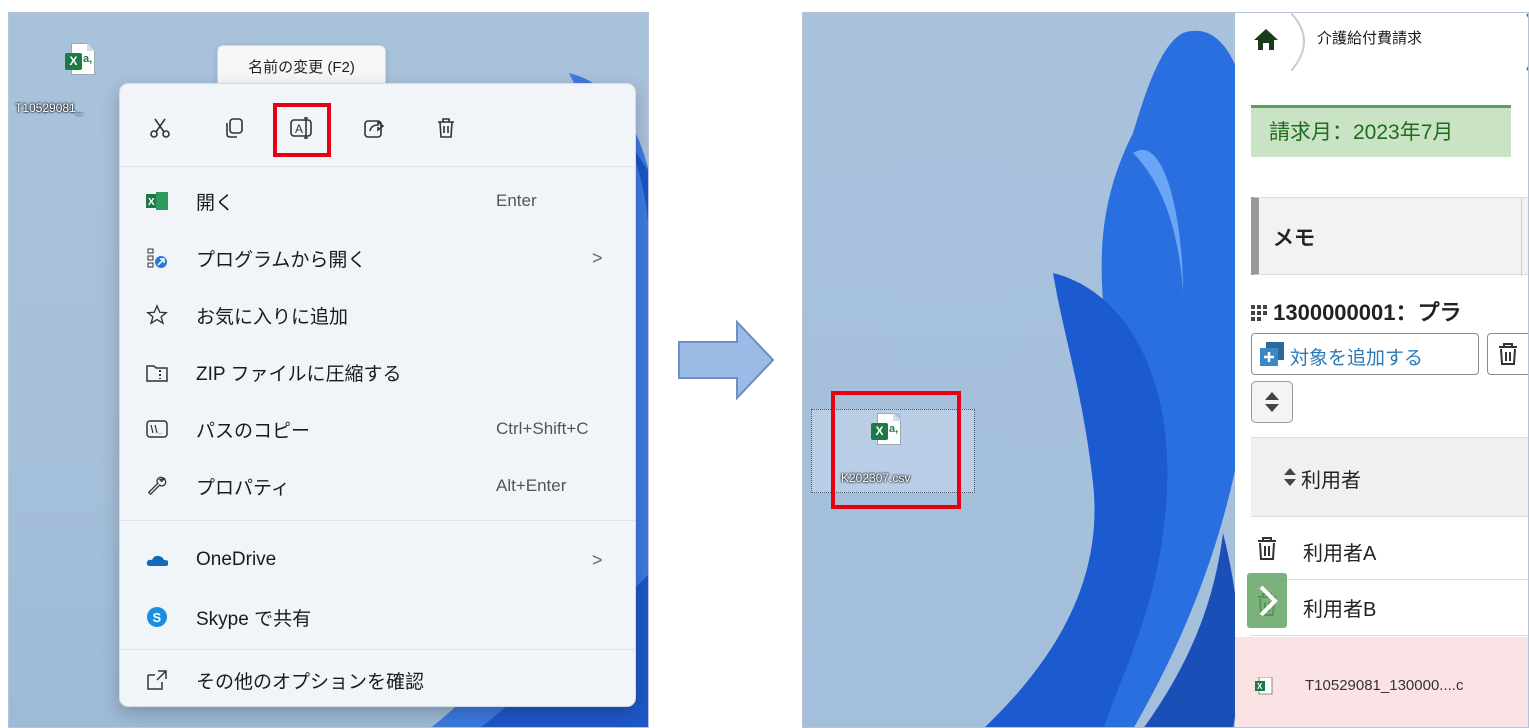  What do you see at coordinates (80, 61) in the screenshot?
I see `excel-file-icon: X a,` at bounding box center [80, 61].